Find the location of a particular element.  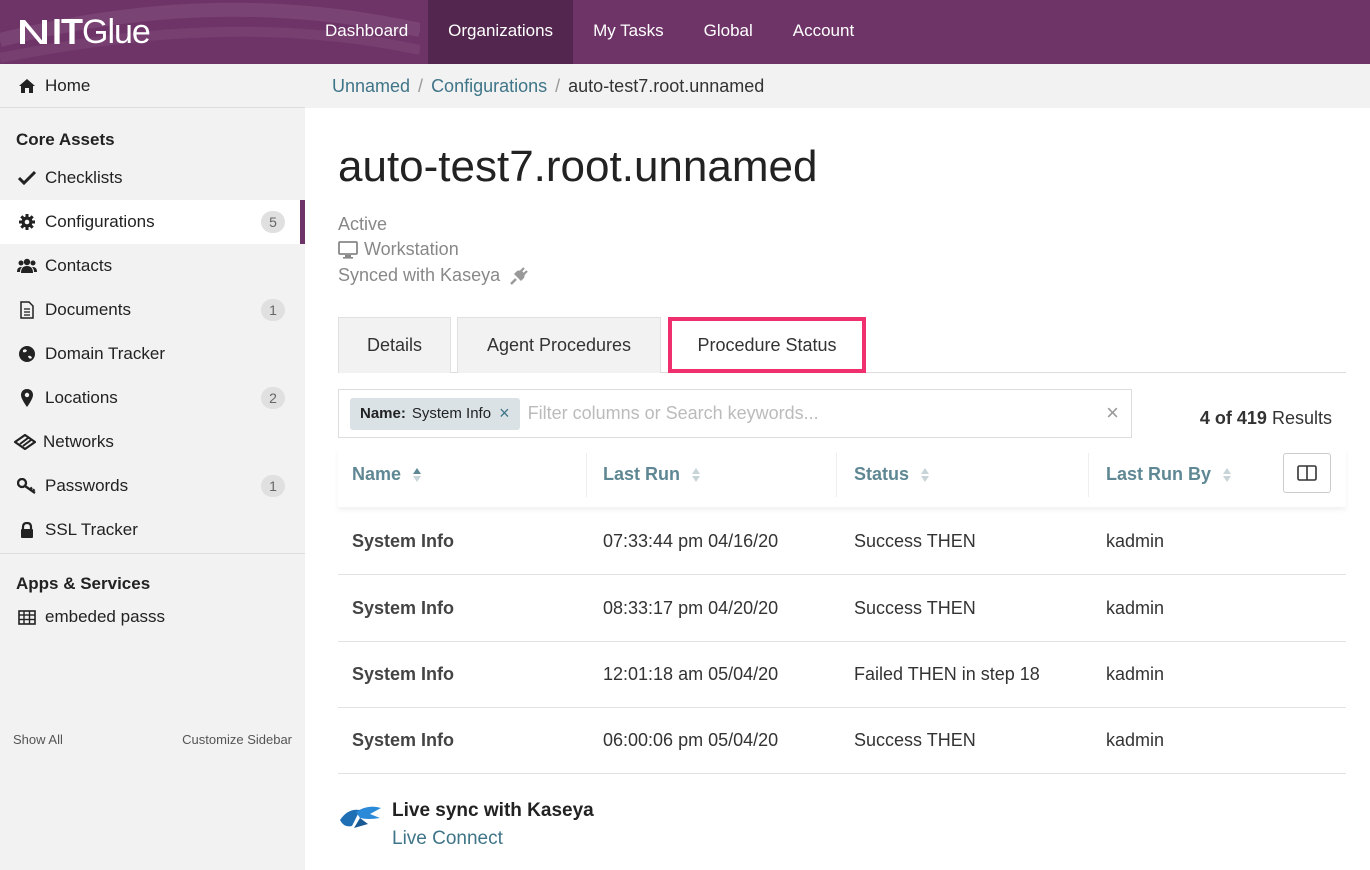

customize-sidebar-link: Customize Sidebar is located at coordinates (237, 739).